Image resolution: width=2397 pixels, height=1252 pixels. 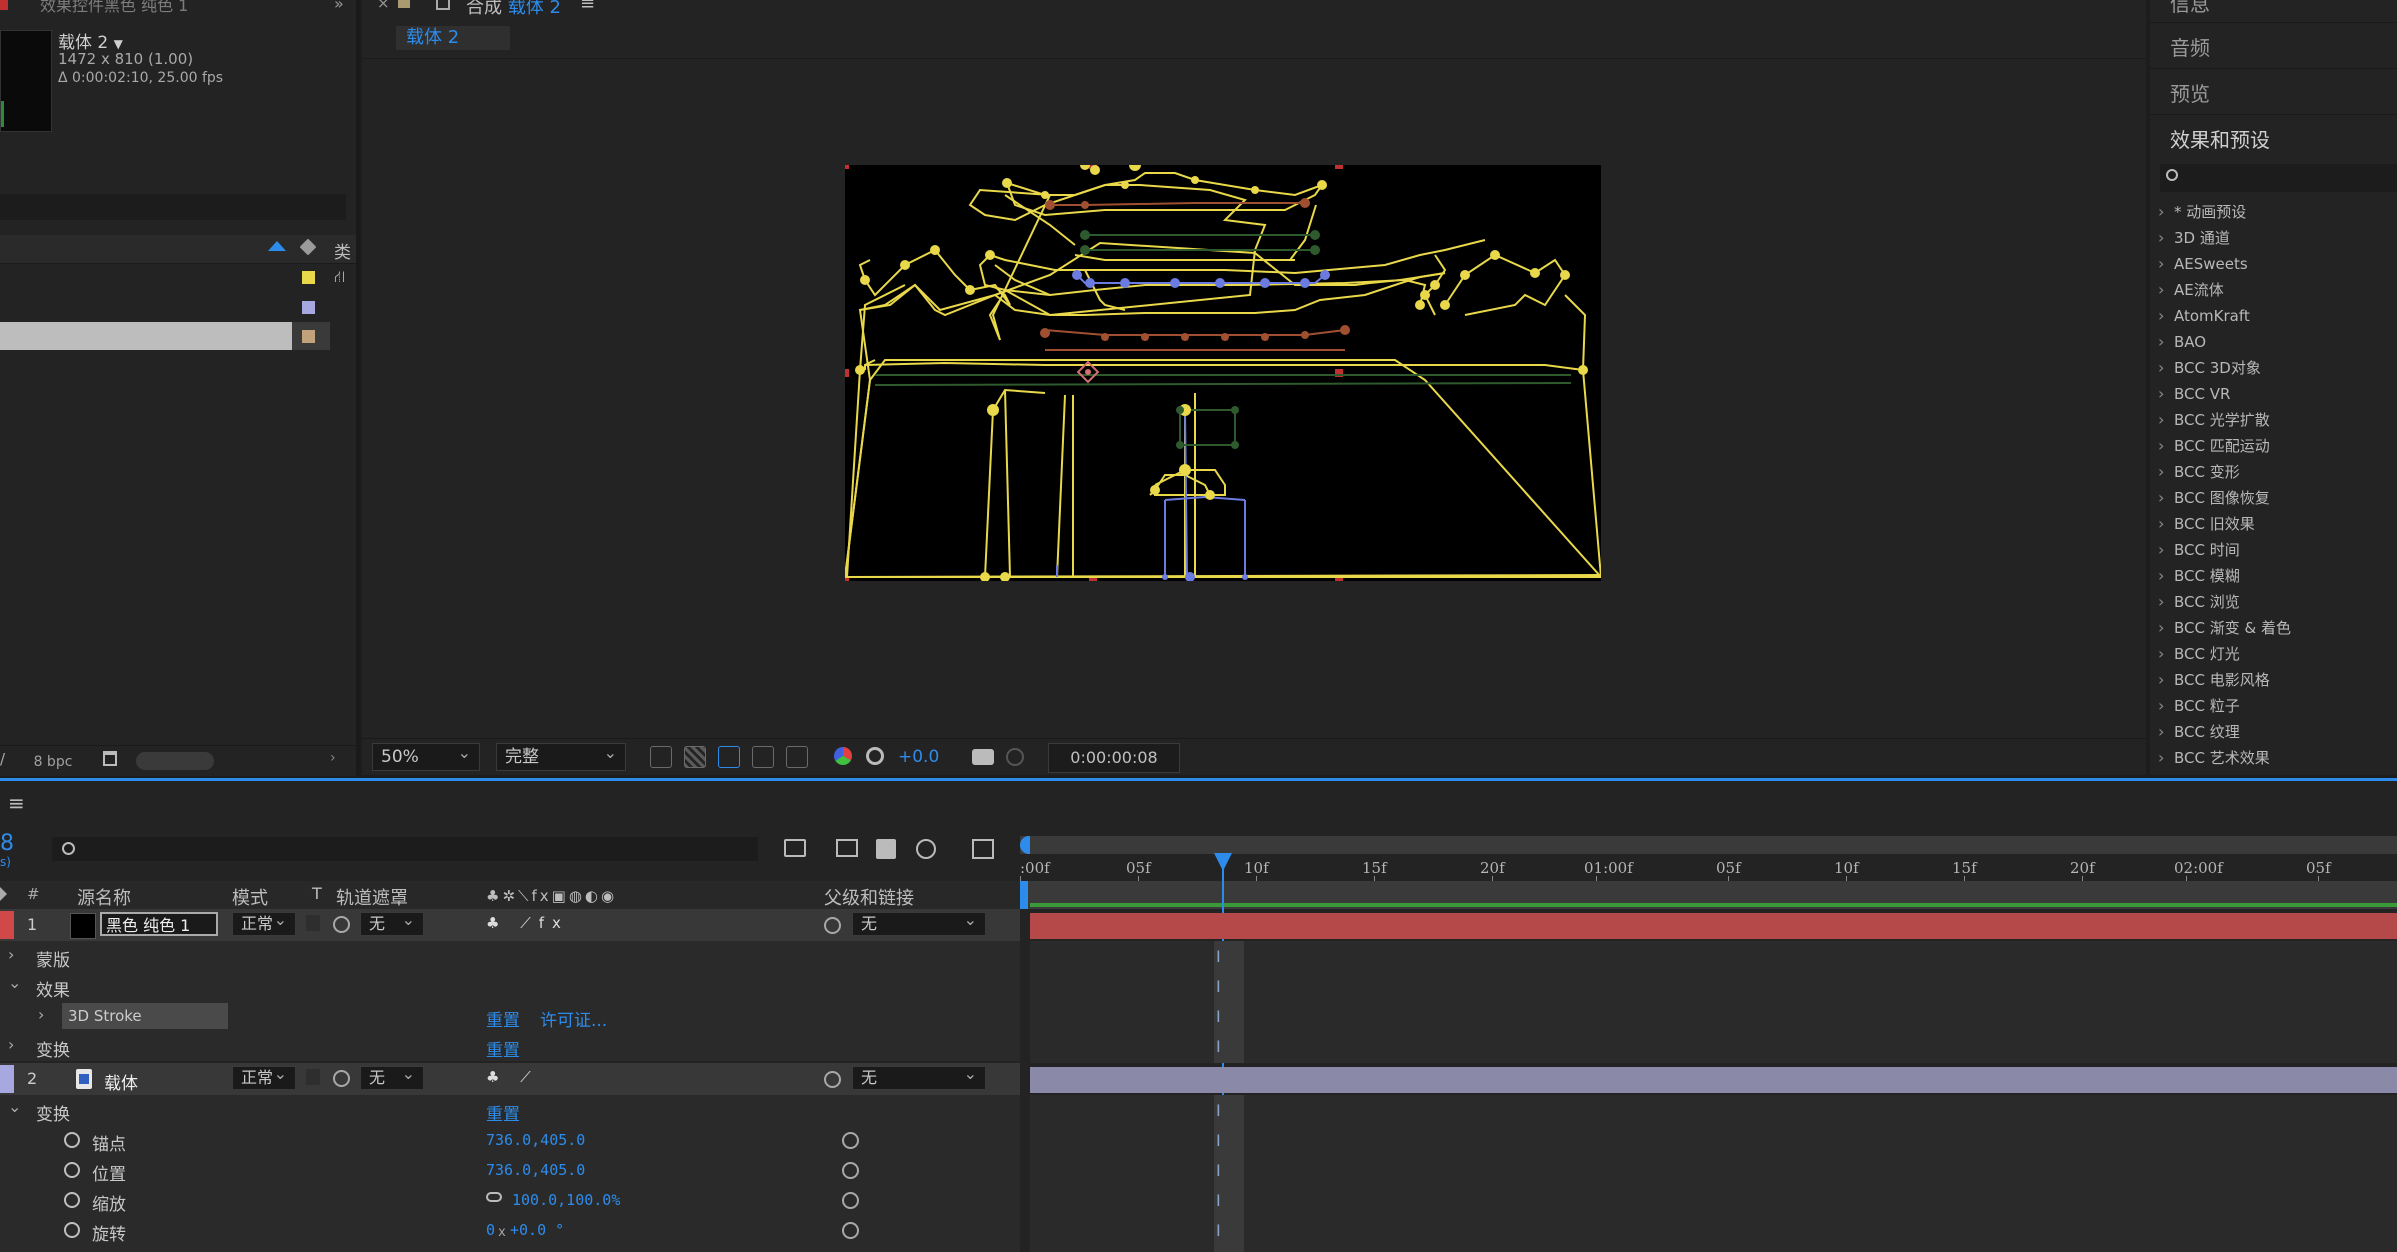 I want to click on sort-up-icon, so click(x=277, y=246).